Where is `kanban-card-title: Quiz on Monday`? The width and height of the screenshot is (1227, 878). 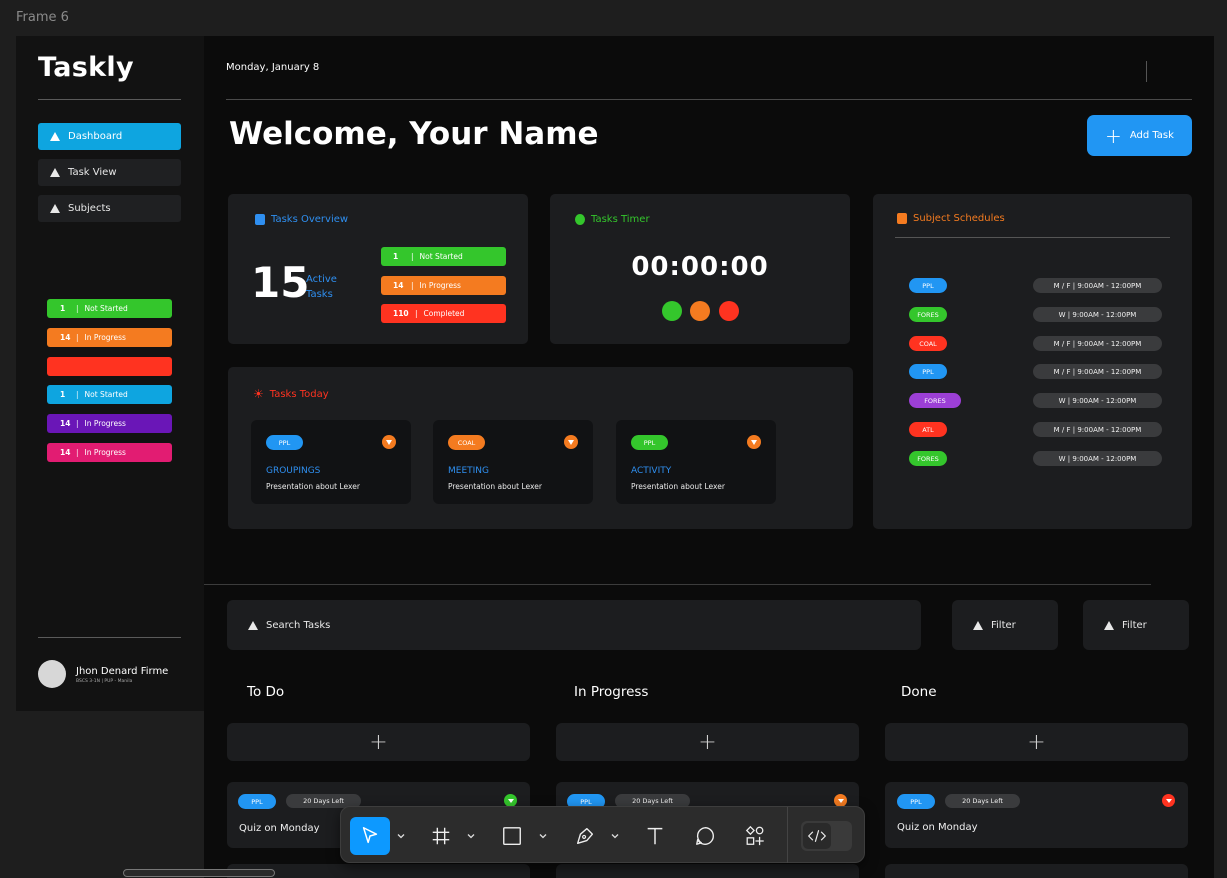
kanban-card-title: Quiz on Monday is located at coordinates (279, 828).